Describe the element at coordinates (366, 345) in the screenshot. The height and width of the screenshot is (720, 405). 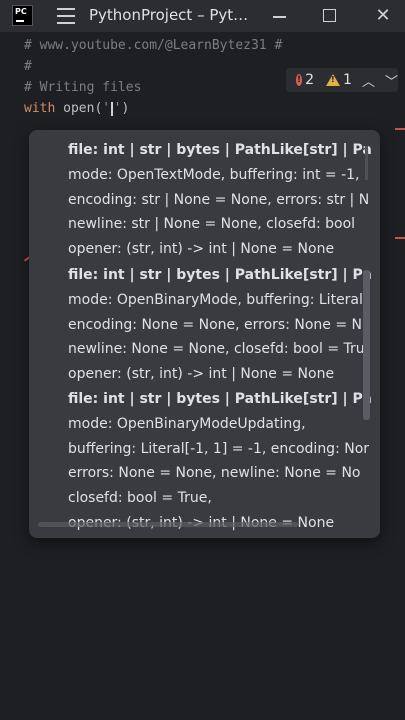
I see `vertical-scrollbar` at that location.